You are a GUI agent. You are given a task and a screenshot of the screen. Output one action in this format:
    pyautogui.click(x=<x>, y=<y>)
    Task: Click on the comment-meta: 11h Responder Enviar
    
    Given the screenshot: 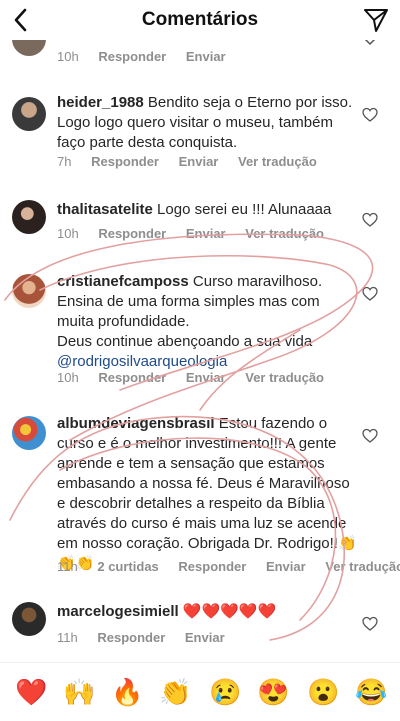 What is the action you would take?
    pyautogui.click(x=149, y=637)
    